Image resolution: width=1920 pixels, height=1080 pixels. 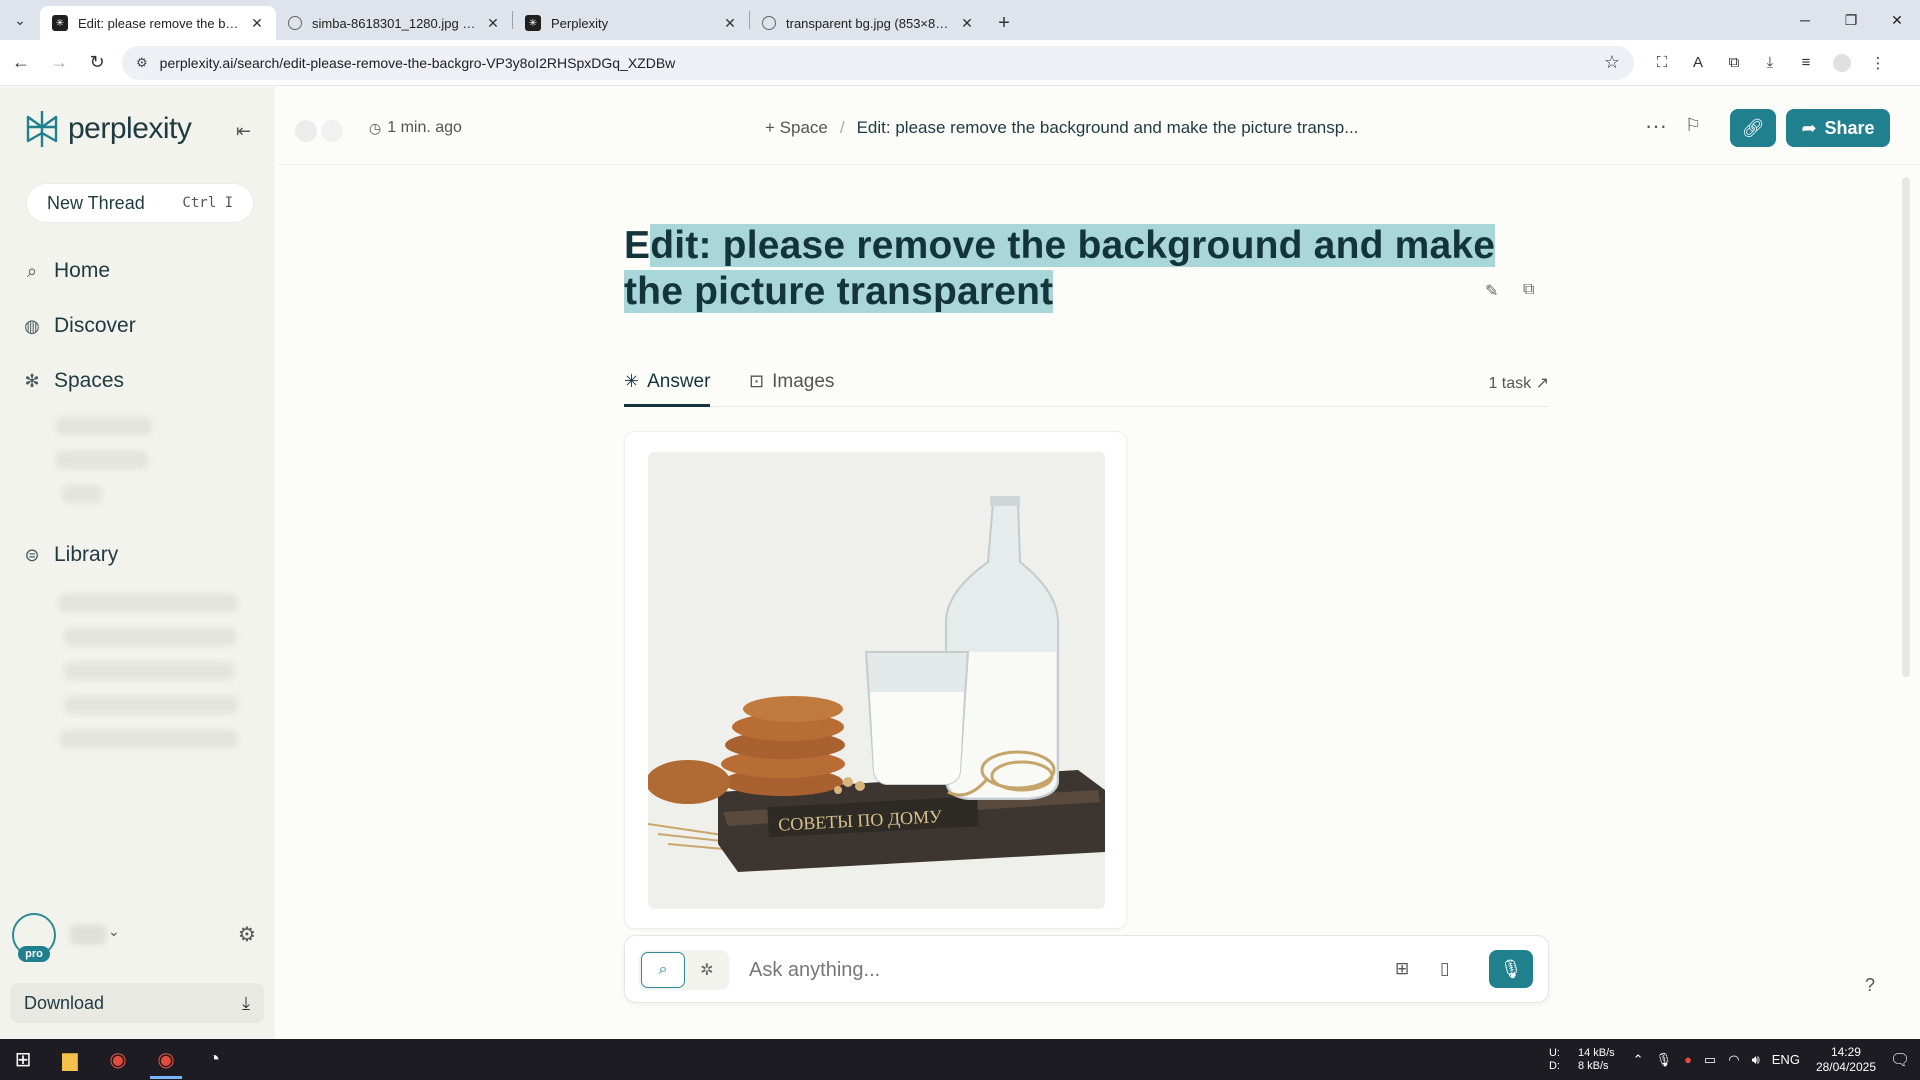 I want to click on tab-images: ⊡ Images, so click(x=791, y=389).